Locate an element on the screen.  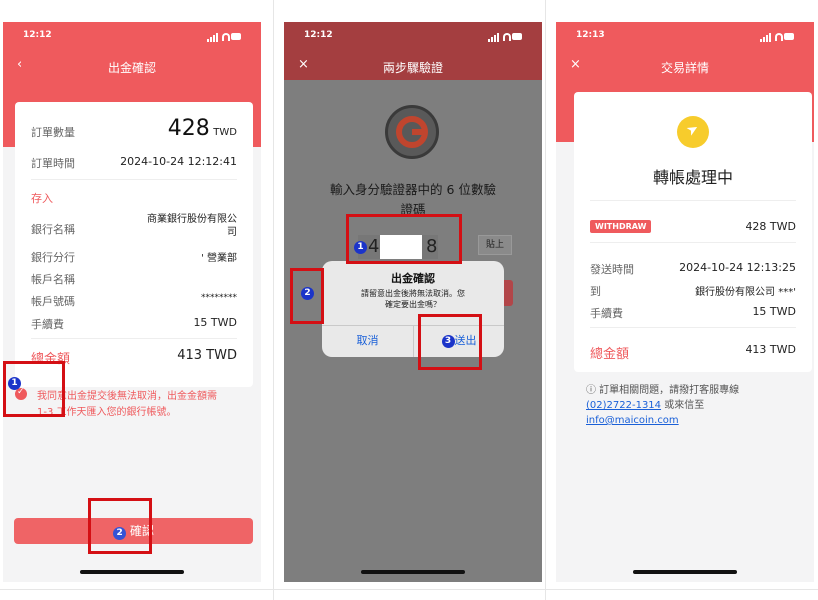
dialog-message: 請留意出金後將無法取消。您 確定要出金嗎？ is located at coordinates (413, 299).